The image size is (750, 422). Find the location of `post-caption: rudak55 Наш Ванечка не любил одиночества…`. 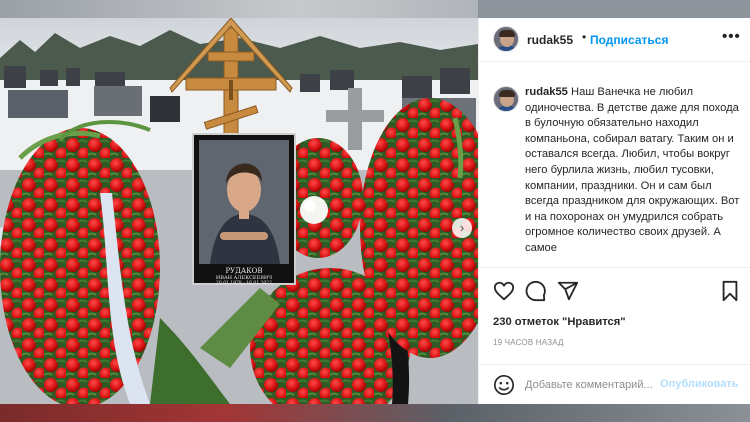

post-caption: rudak55 Наш Ванечка не любил одиночества… is located at coordinates (634, 171).